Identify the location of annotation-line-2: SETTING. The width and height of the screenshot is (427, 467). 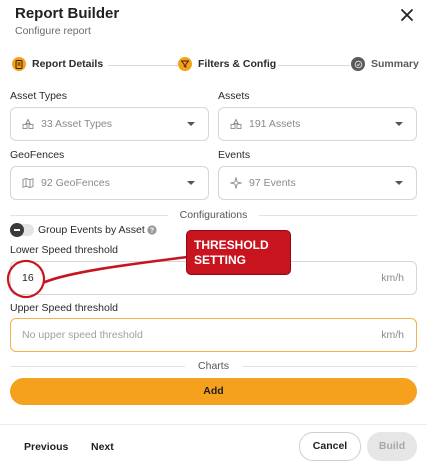
(220, 260).